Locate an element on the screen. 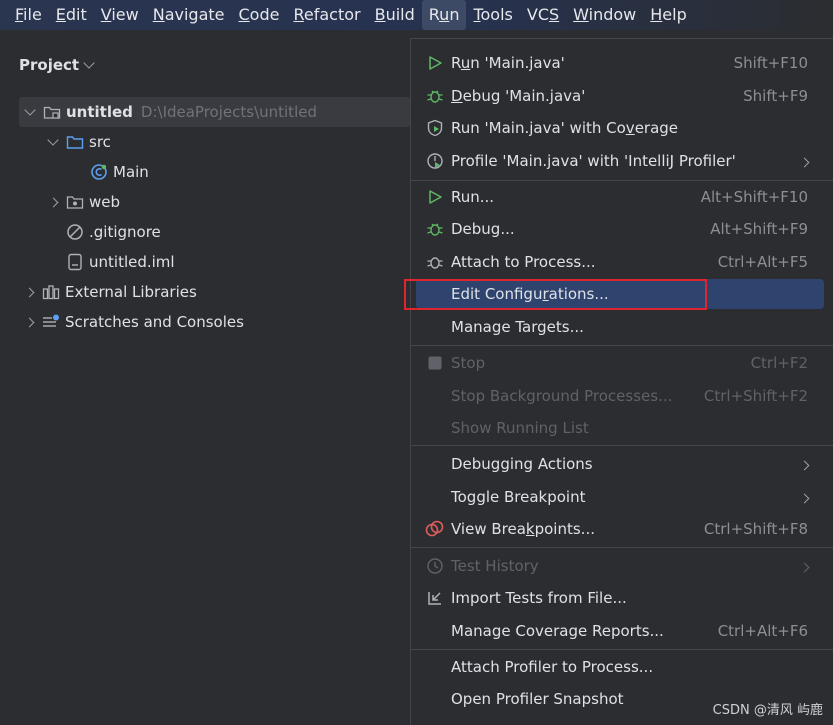  menu-item-run-main: Run 'Main.java' Shift+F10 is located at coordinates (622, 63).